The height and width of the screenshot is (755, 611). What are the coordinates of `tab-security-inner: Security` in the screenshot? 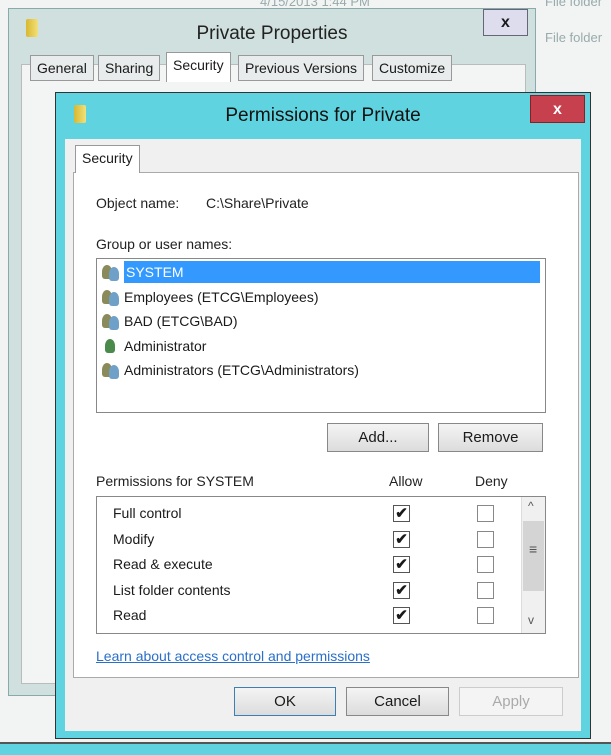 It's located at (107, 159).